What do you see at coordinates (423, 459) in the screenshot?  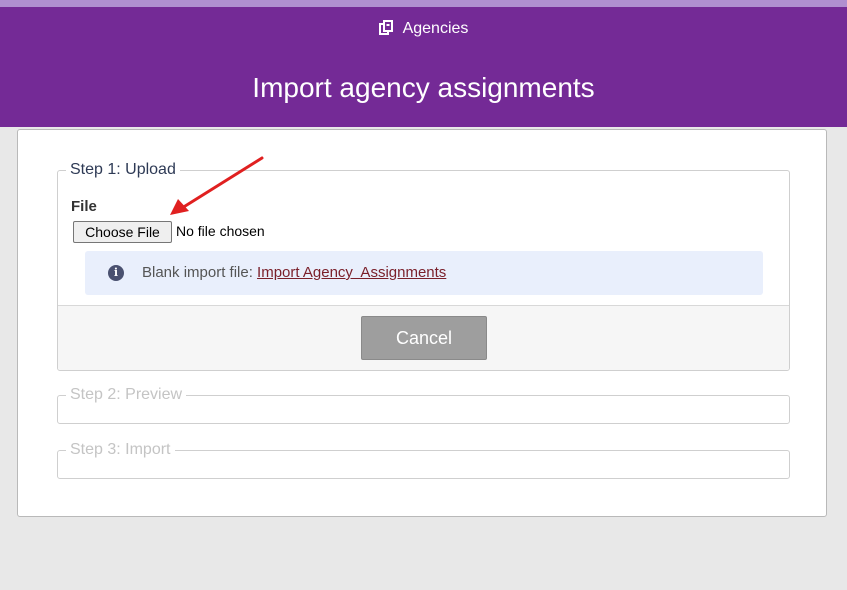 I see `step-import: Step 3: Import` at bounding box center [423, 459].